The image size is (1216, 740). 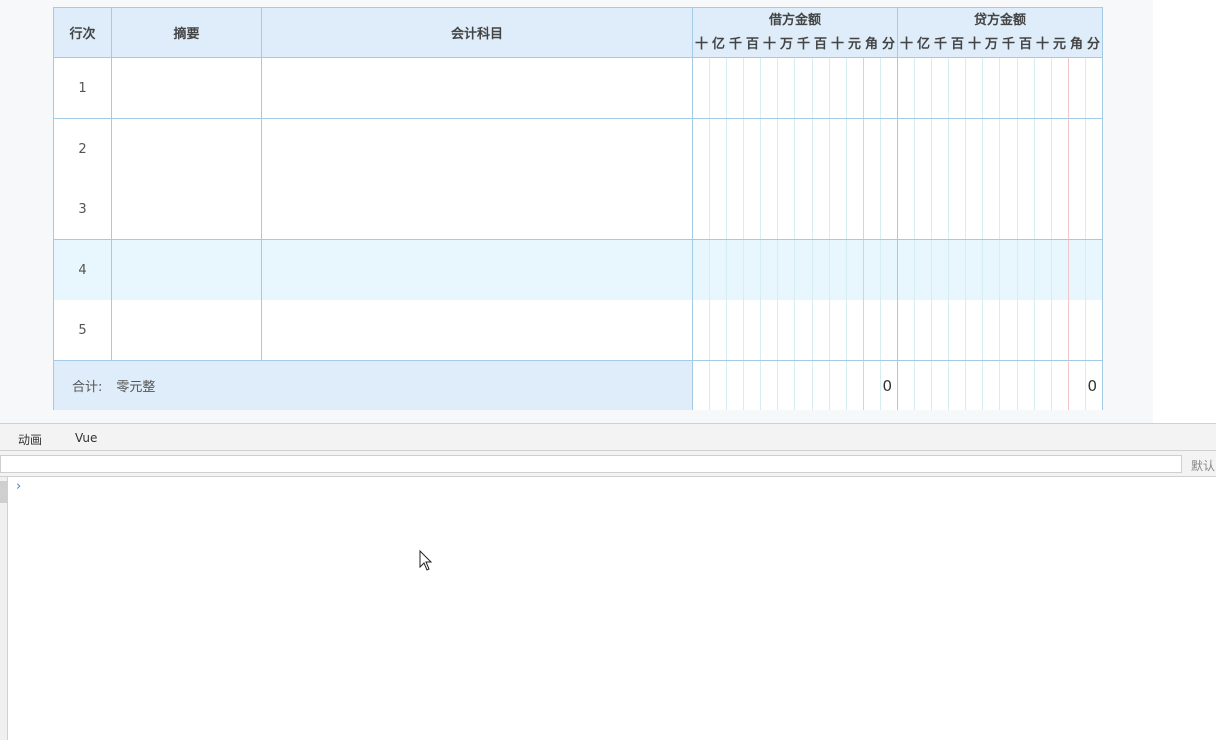 I want to click on table-row: 2, so click(x=578, y=149).